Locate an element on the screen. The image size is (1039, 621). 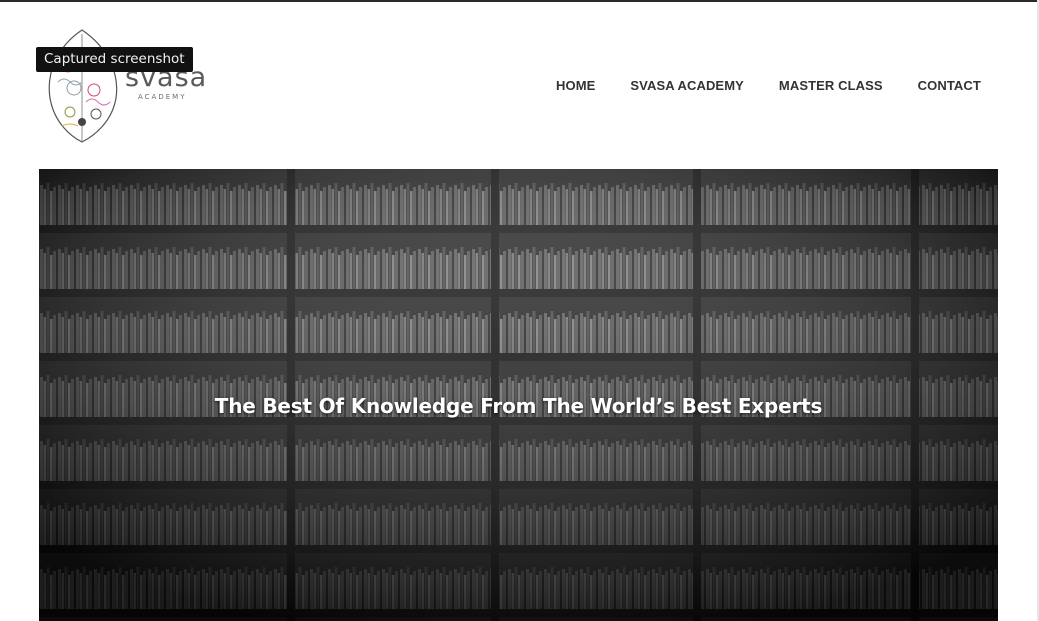
nav-home: HOME is located at coordinates (575, 85).